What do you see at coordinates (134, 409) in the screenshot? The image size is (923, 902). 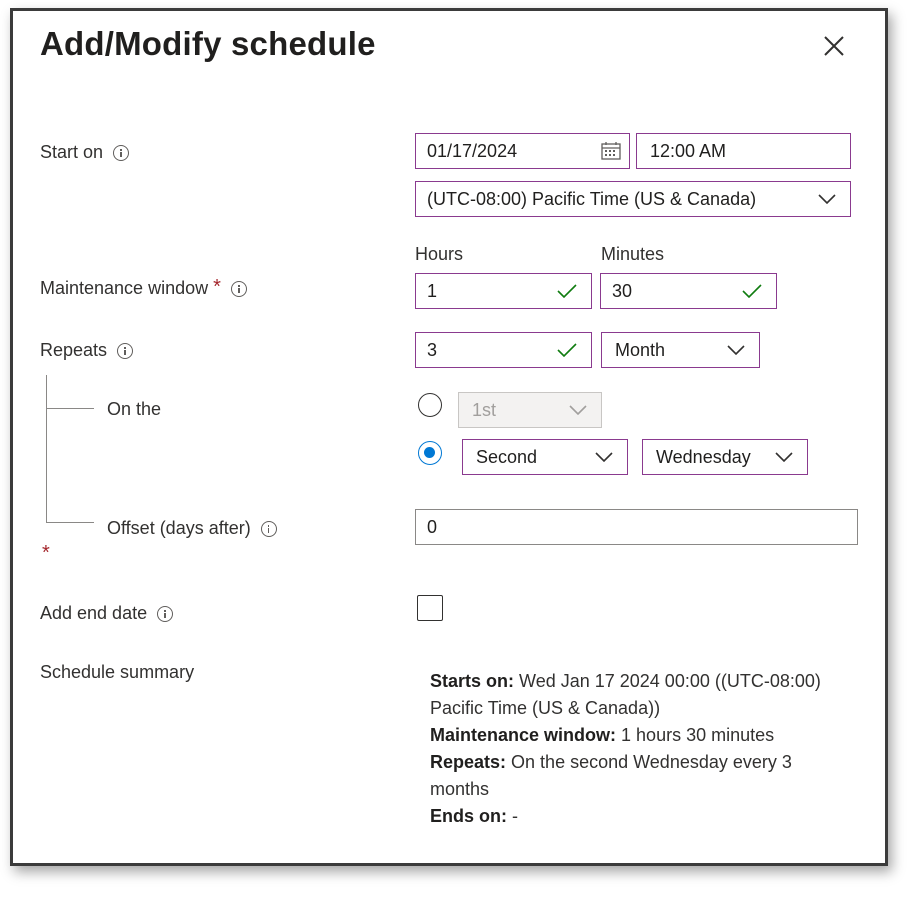 I see `on-the-label: On the` at bounding box center [134, 409].